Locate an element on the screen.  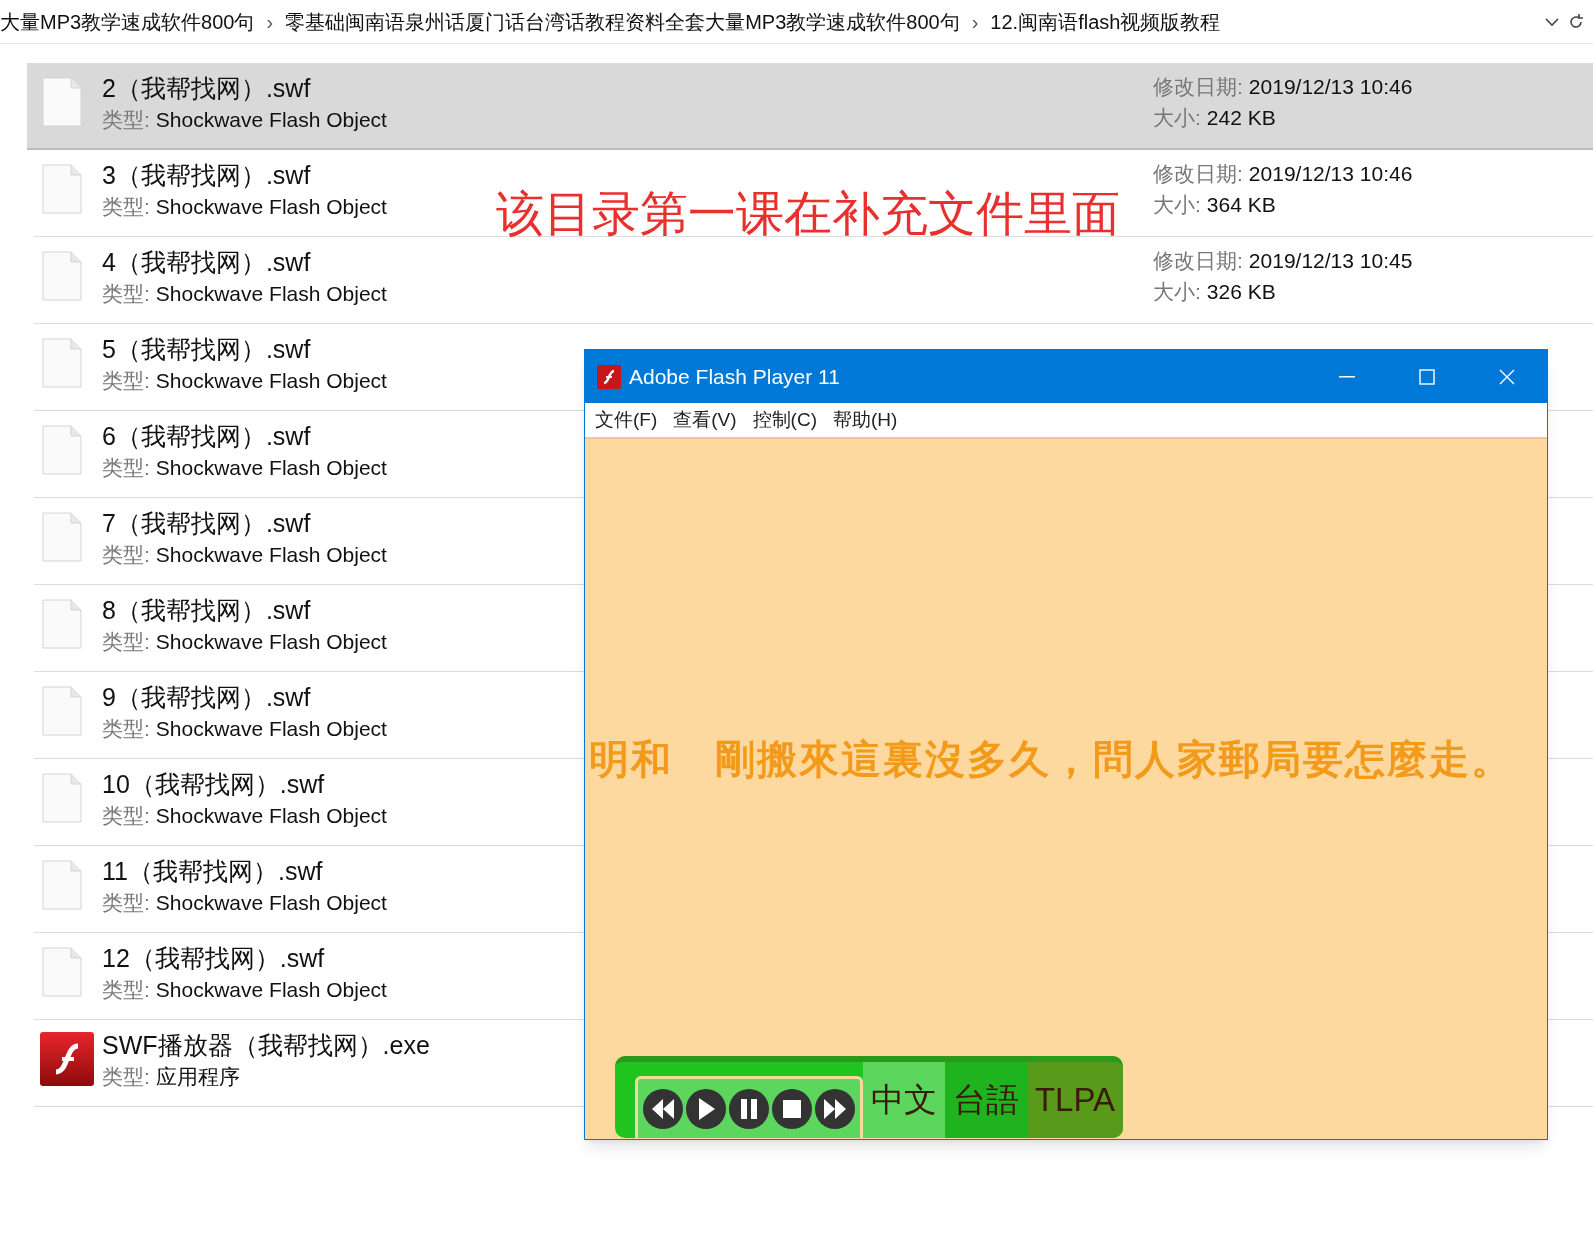
file-name: 9（我帮找网）.swf is located at coordinates (207, 697).